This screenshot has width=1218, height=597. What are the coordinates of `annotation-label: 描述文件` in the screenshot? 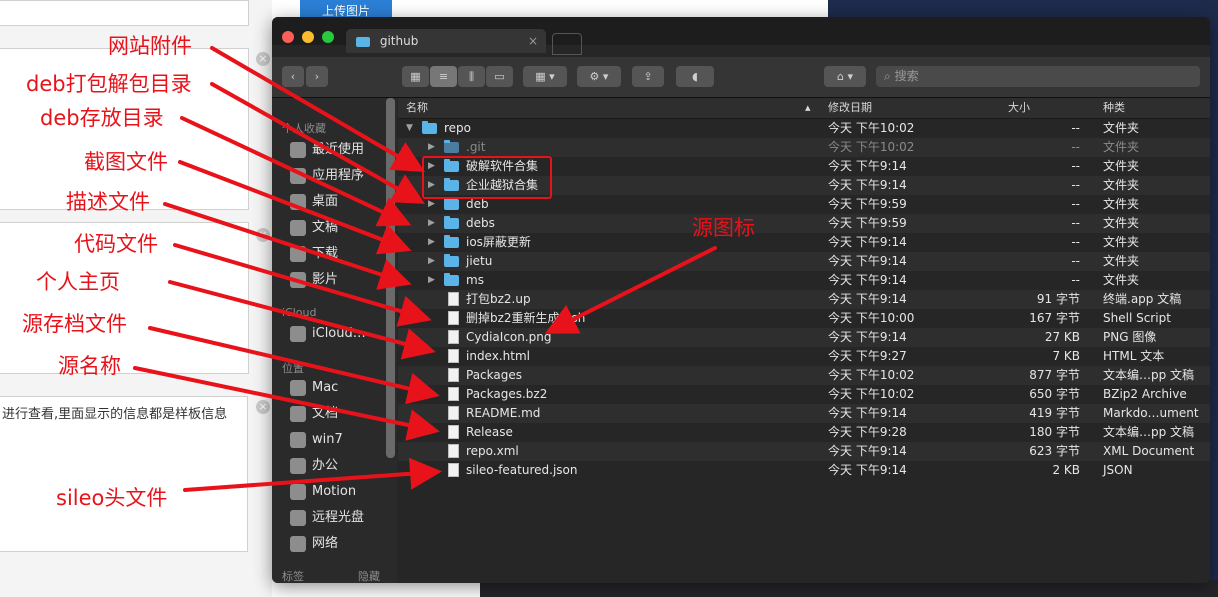 It's located at (108, 202).